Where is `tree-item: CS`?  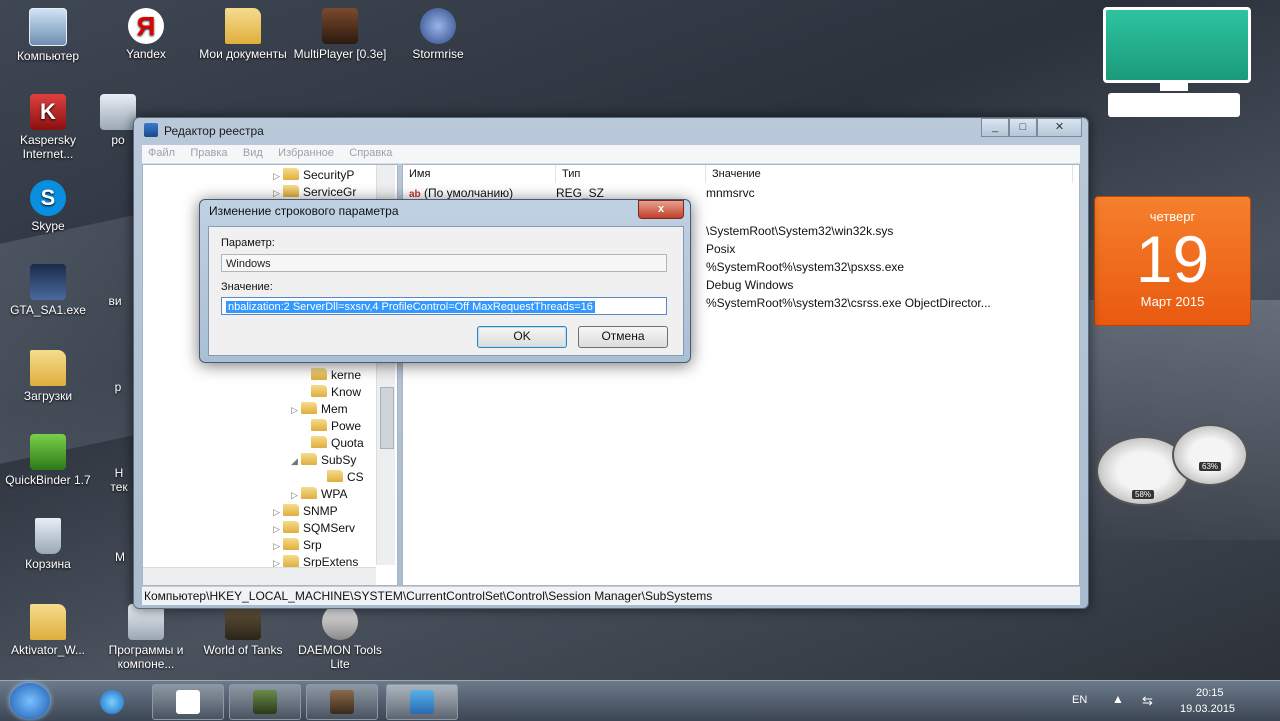
tree-item: CS is located at coordinates (345, 477).